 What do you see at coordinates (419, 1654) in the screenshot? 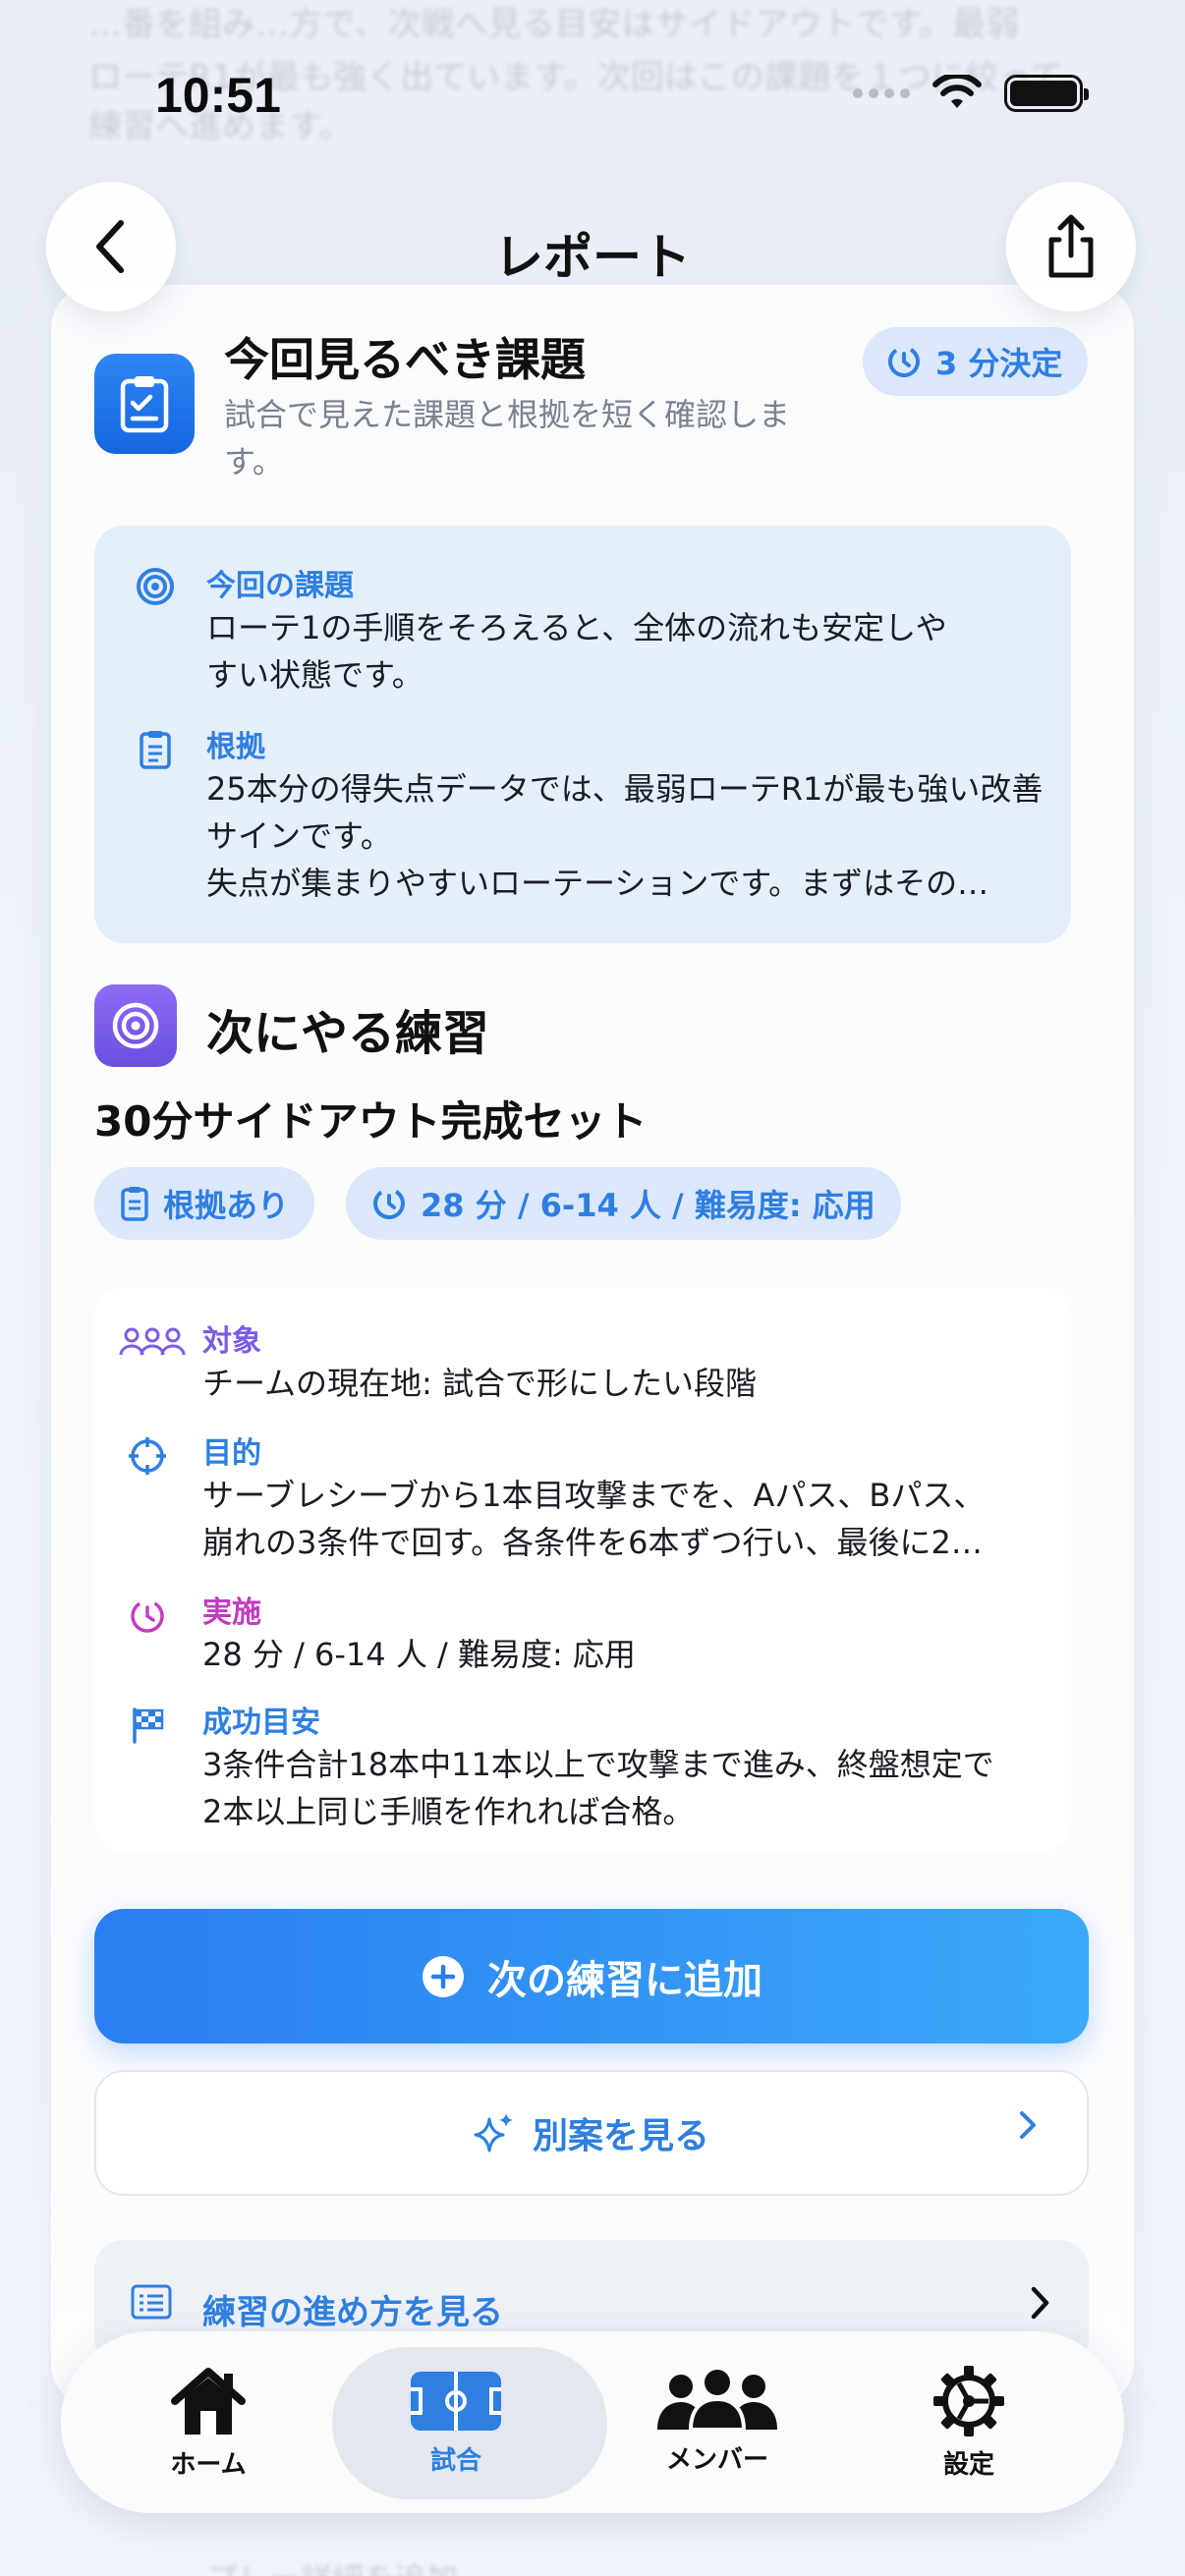
I see `execution-text: 28 分 / 6-14 人 / 難易度: 応用` at bounding box center [419, 1654].